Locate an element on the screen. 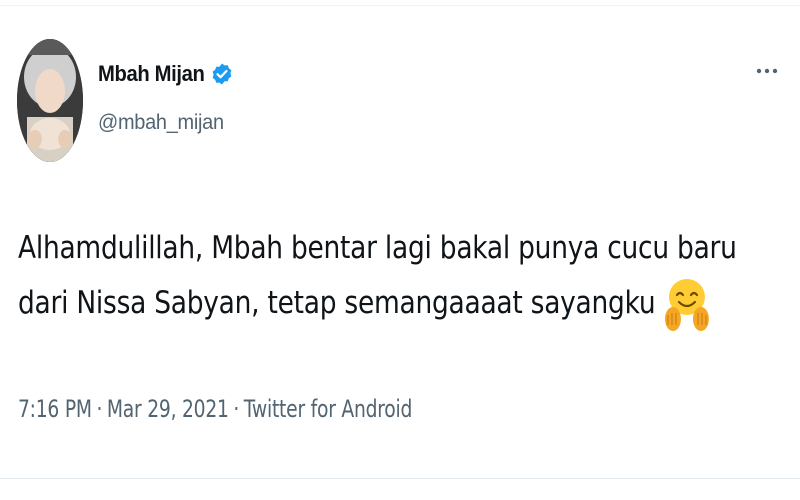 The image size is (800, 500). more-options-button is located at coordinates (767, 71).